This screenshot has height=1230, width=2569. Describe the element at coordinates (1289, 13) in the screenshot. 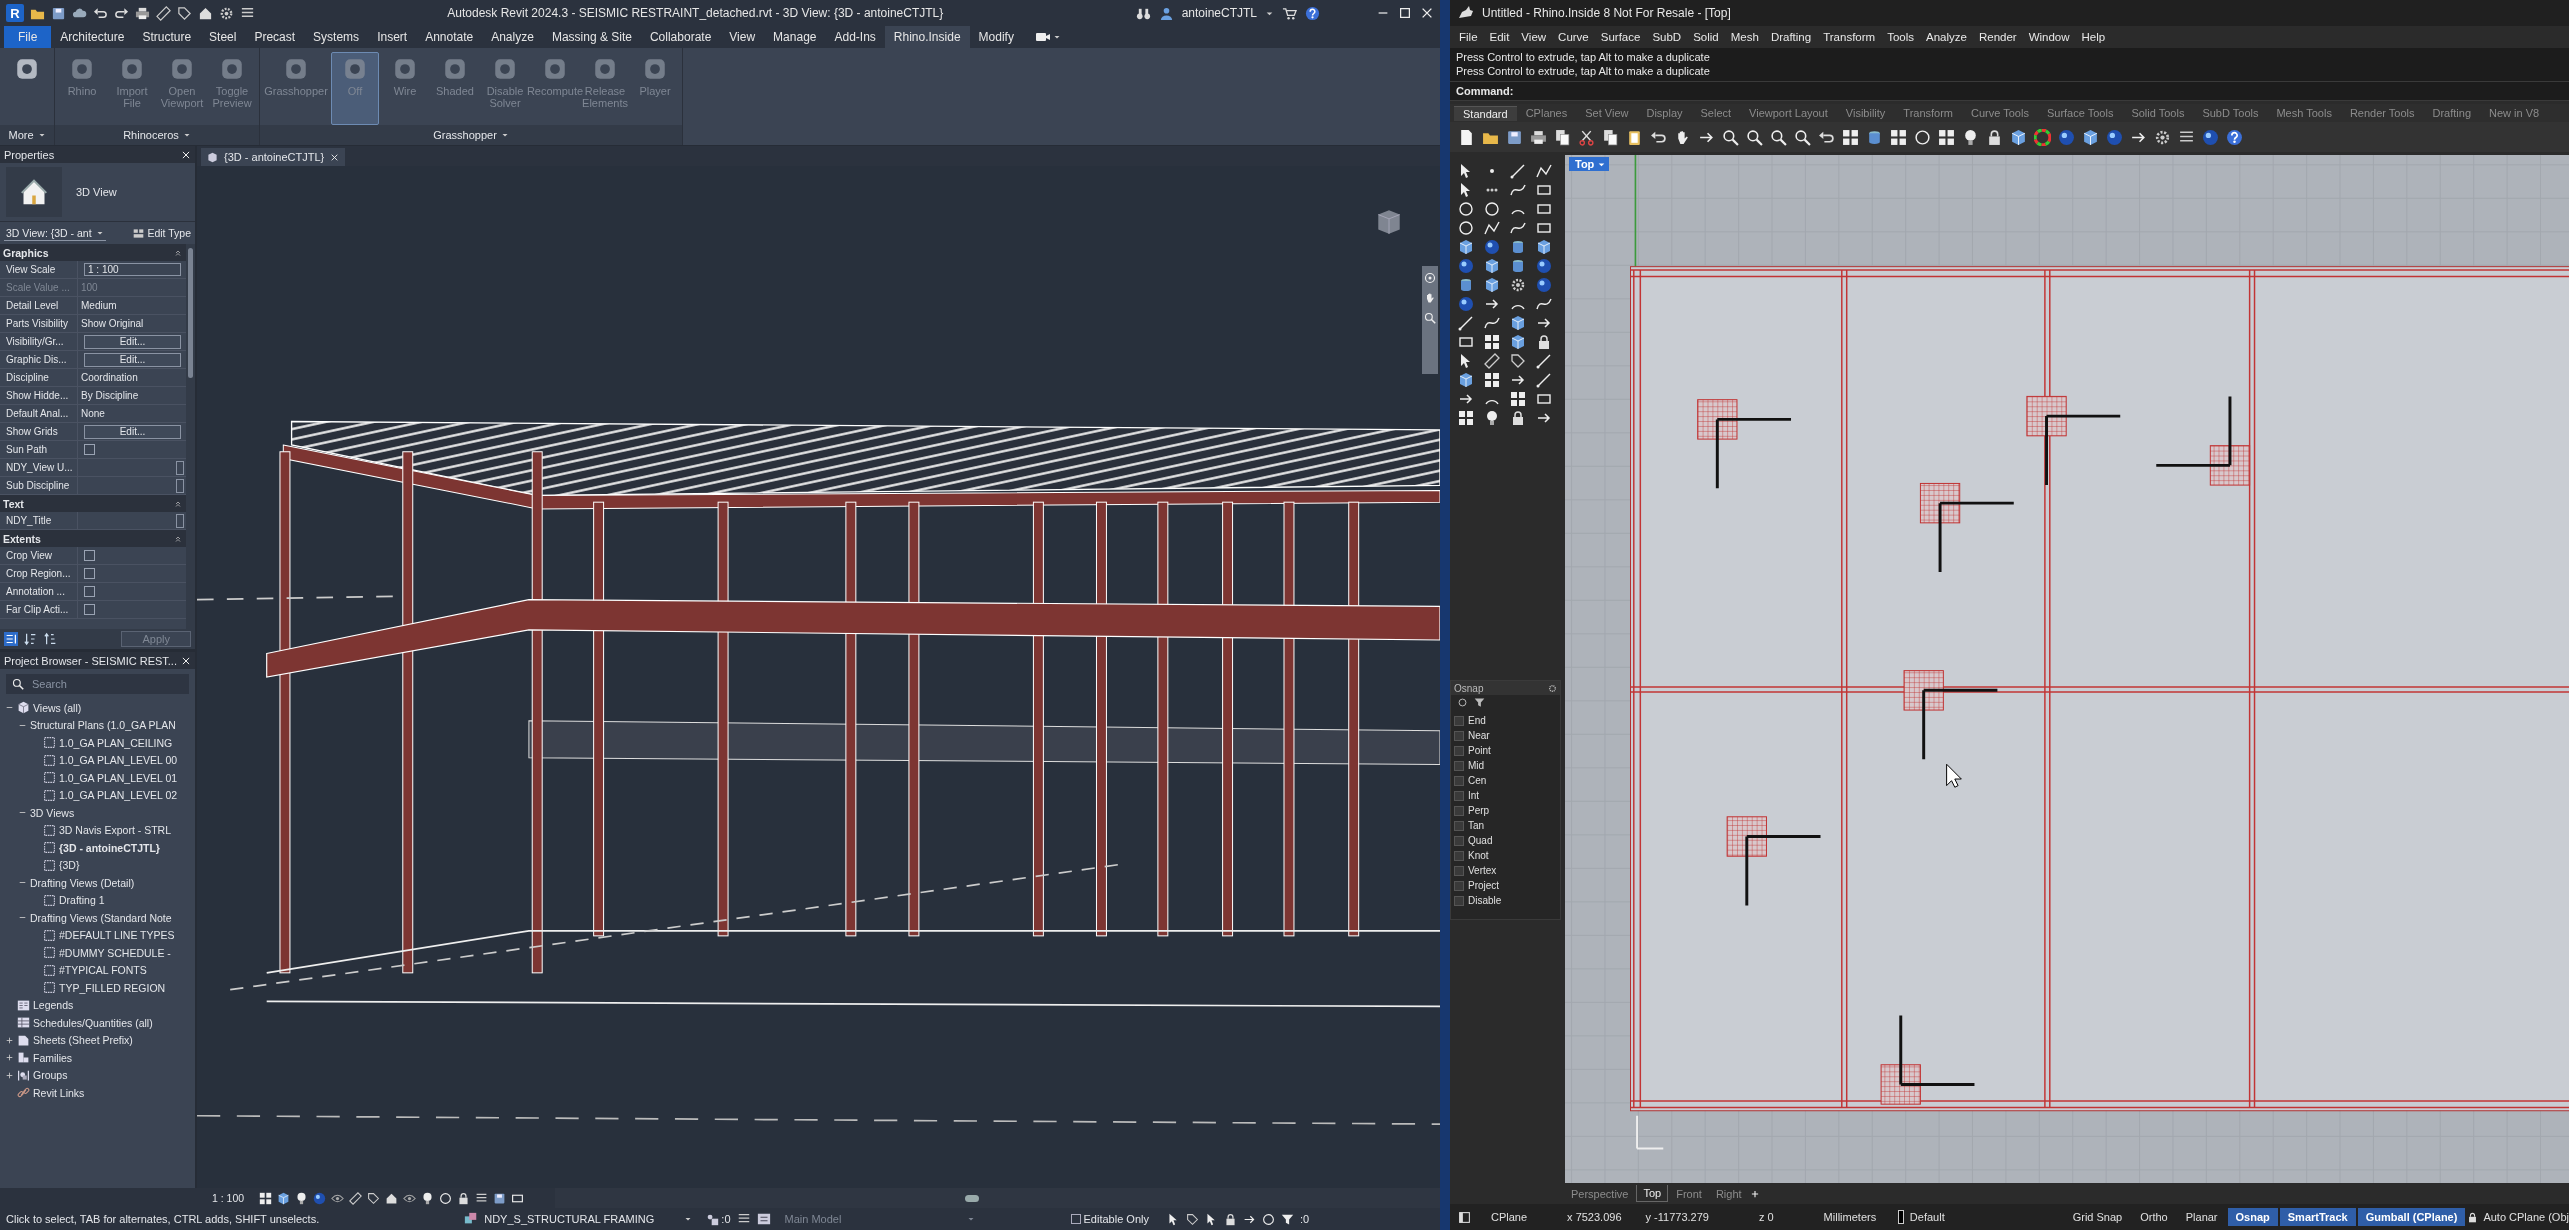

I see `cart-icon` at that location.